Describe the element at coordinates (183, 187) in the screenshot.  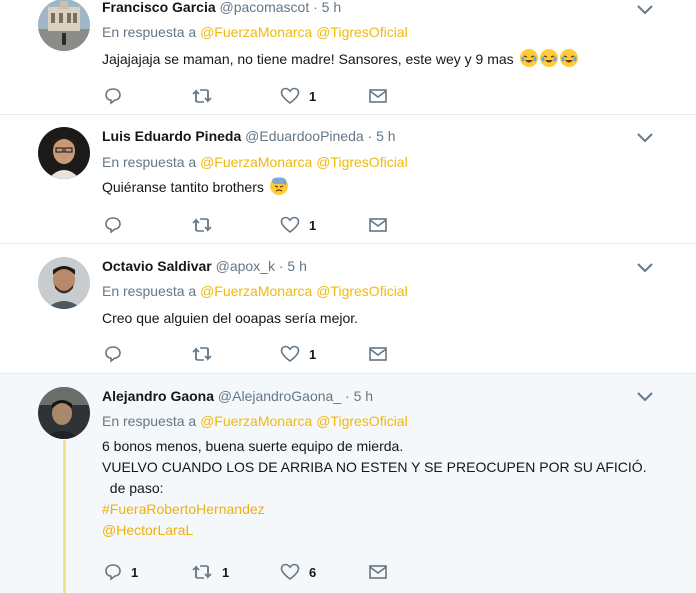
I see `tweet-text-line: Quiéranse tantito brothers` at that location.